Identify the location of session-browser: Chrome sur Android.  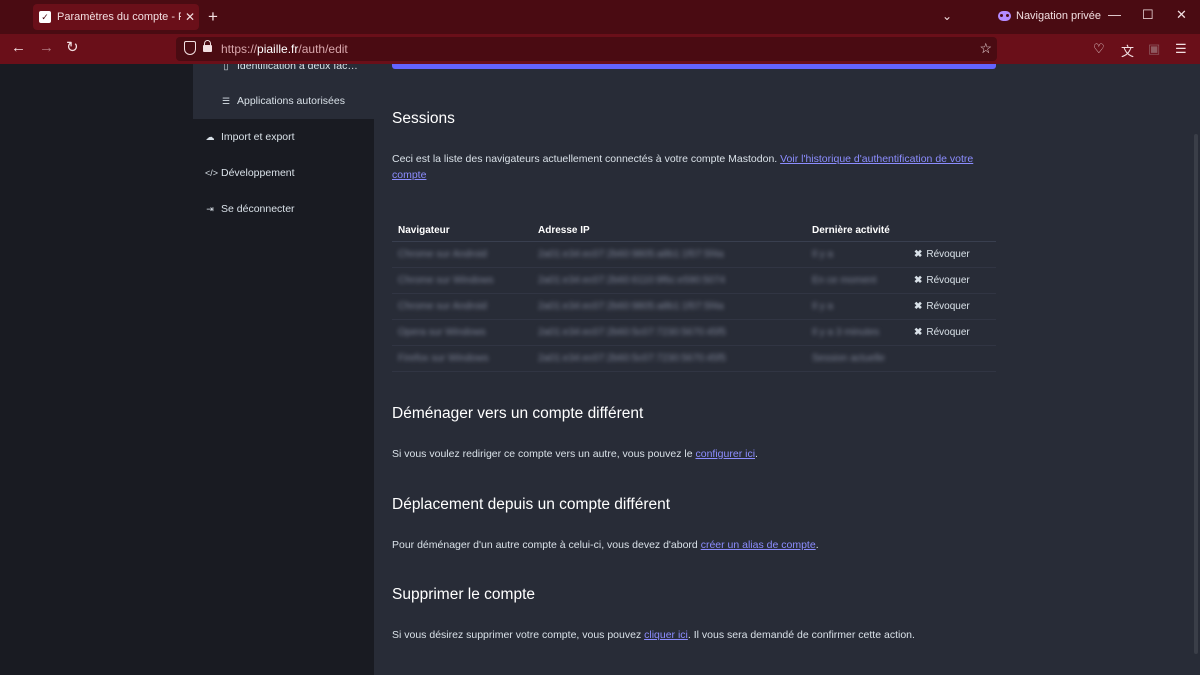
(442, 306).